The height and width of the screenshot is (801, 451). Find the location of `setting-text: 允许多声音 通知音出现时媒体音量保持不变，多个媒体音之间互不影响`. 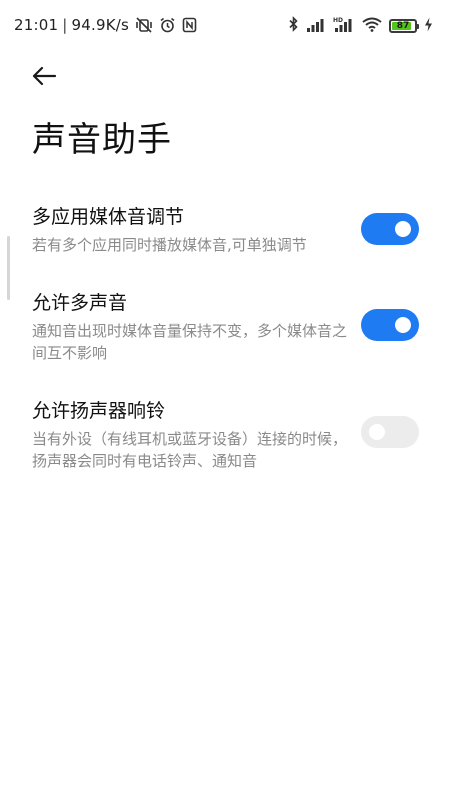

setting-text: 允许多声音 通知音出现时媒体音量保持不变，多个媒体音之间互不影响 is located at coordinates (192, 327).